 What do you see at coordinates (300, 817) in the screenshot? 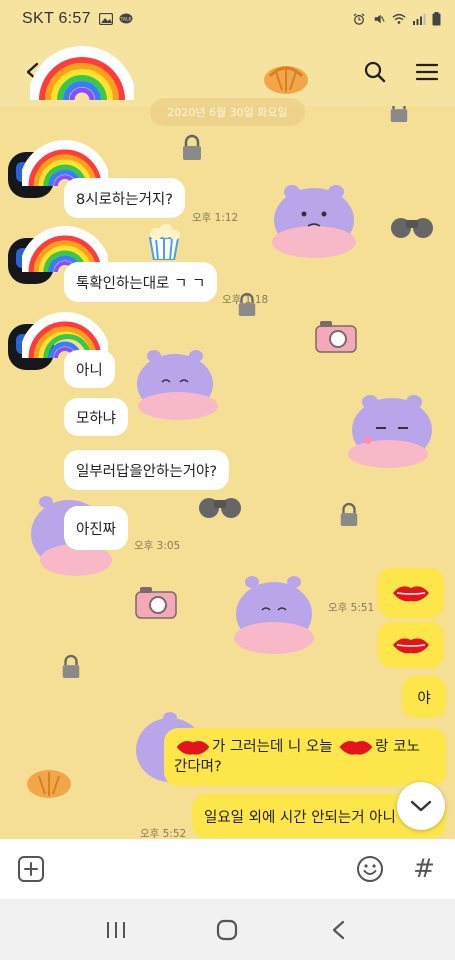
I see `message-text: 일요일 외에 시간 안되는거 아니` at bounding box center [300, 817].